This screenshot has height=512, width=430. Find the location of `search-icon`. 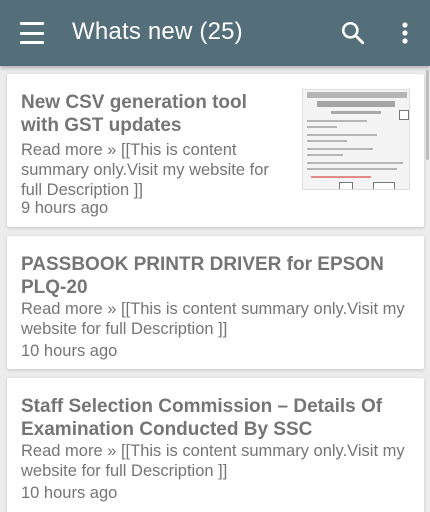

search-icon is located at coordinates (353, 33).